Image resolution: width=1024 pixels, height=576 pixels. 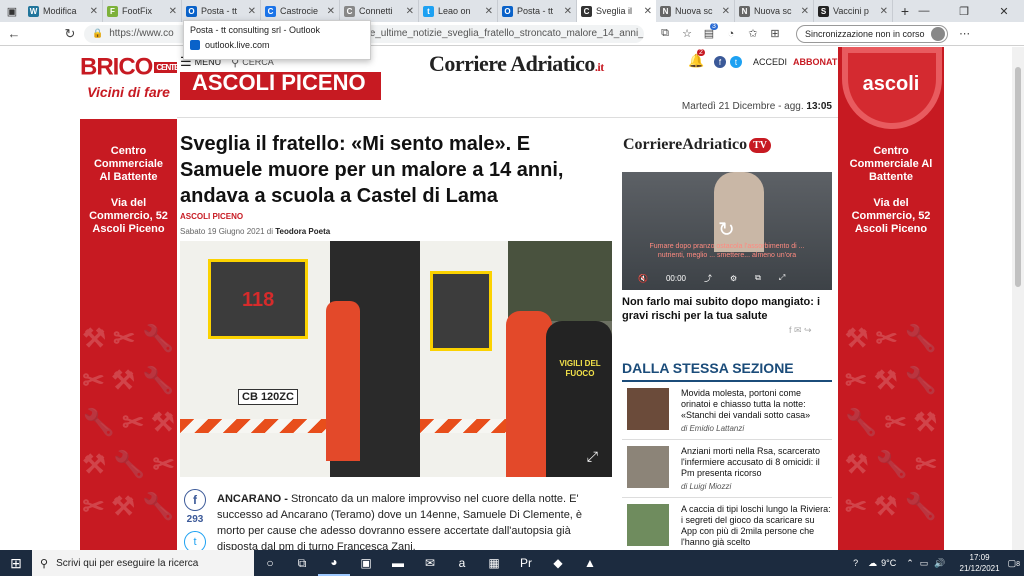 What do you see at coordinates (494, 563) in the screenshot?
I see `calculator-icon: ▦` at bounding box center [494, 563].